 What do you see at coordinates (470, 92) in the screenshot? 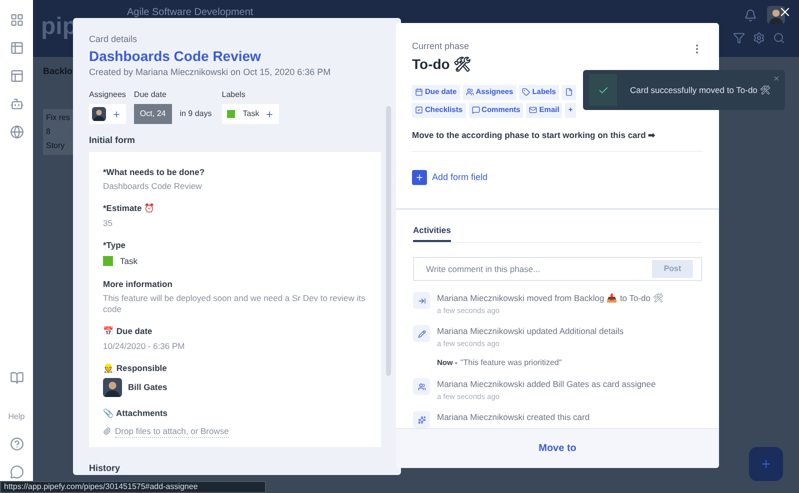
I see `users-icon` at bounding box center [470, 92].